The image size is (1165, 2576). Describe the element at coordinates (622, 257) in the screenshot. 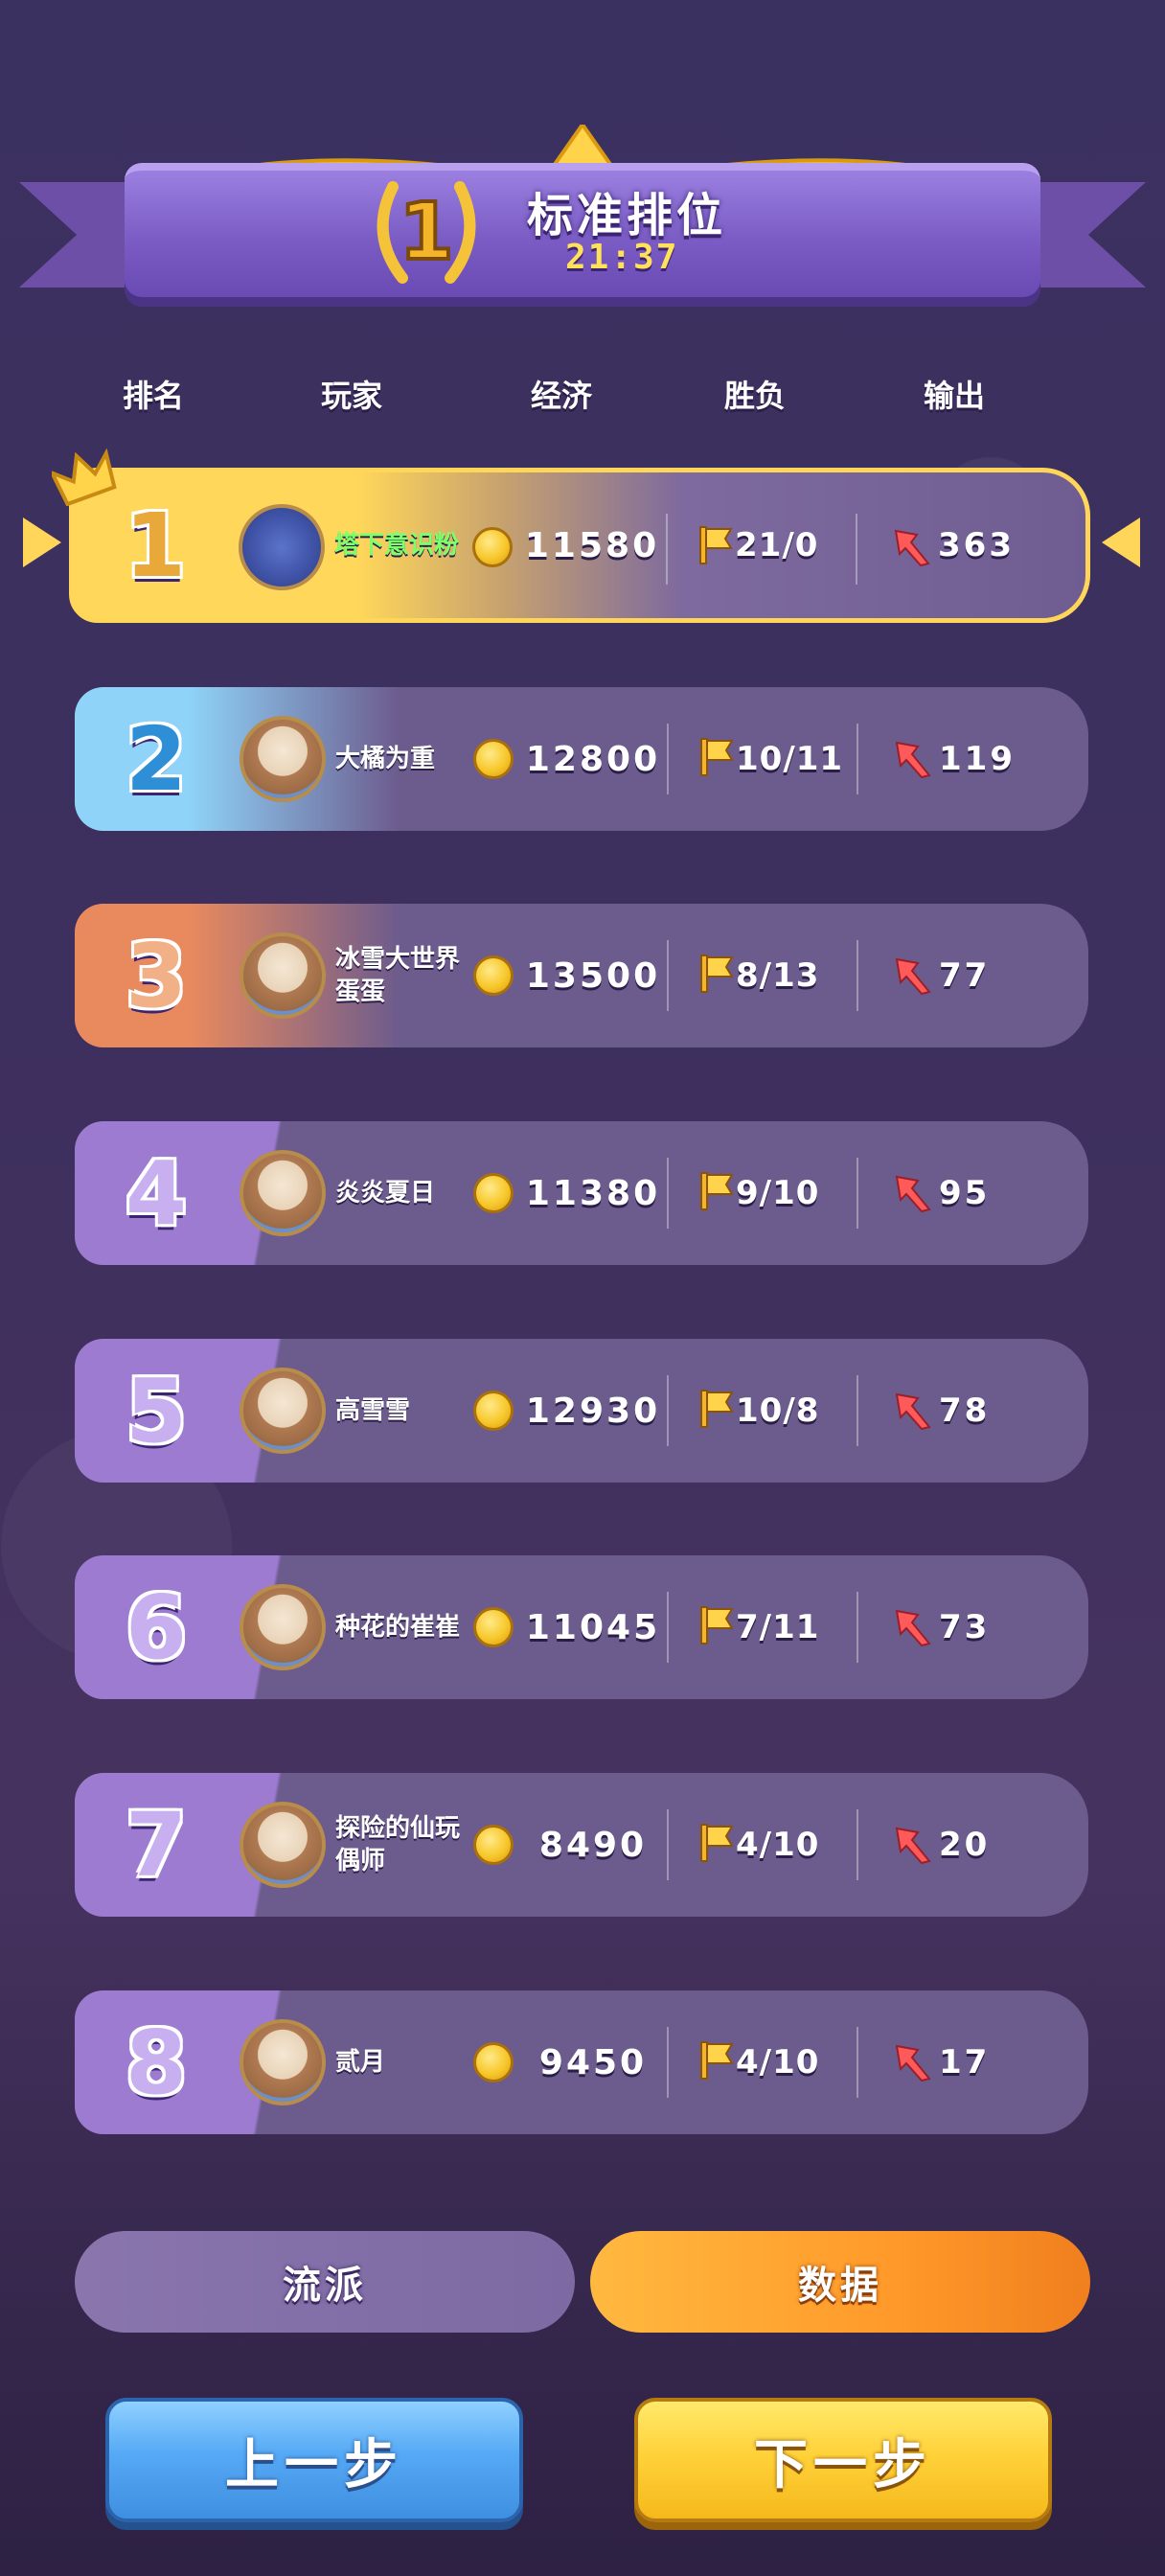

I see `match-time: 21:37` at that location.